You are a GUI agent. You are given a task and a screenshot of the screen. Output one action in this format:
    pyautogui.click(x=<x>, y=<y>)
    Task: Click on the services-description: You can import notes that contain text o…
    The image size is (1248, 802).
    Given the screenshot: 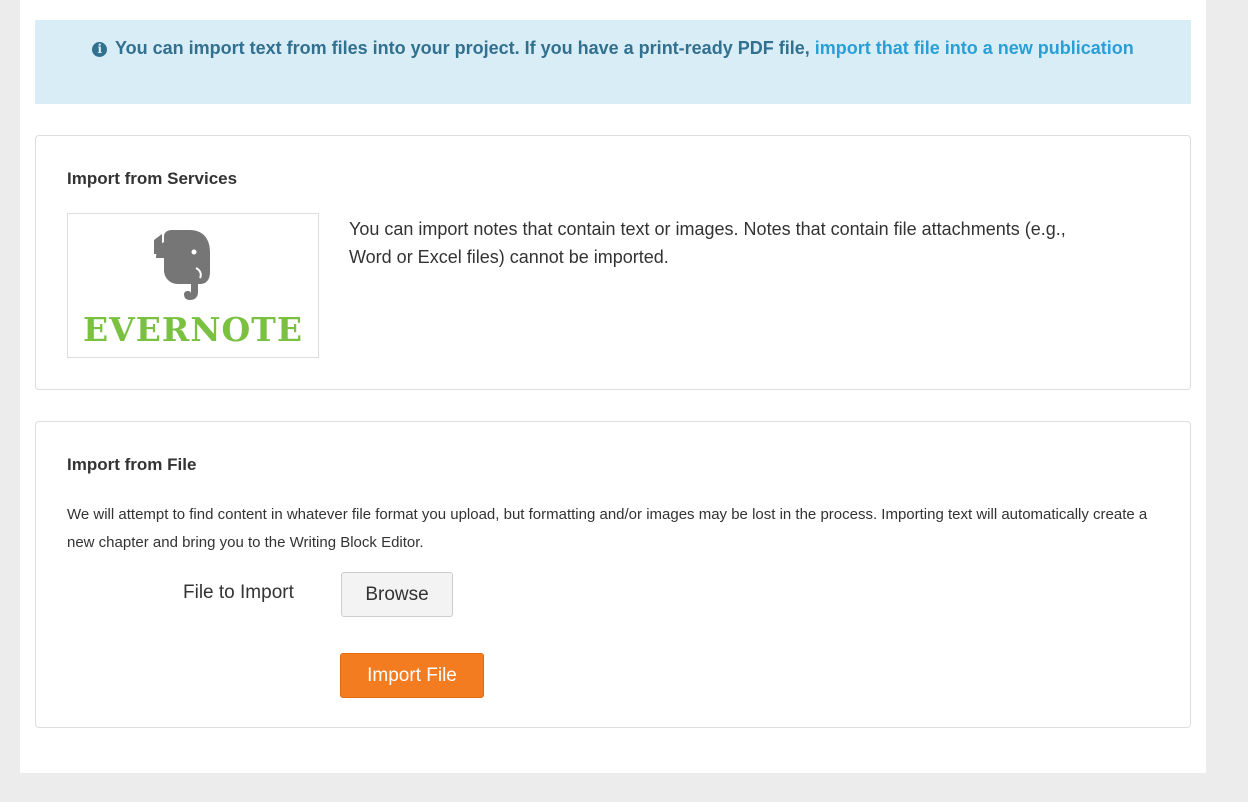 What is the action you would take?
    pyautogui.click(x=707, y=243)
    